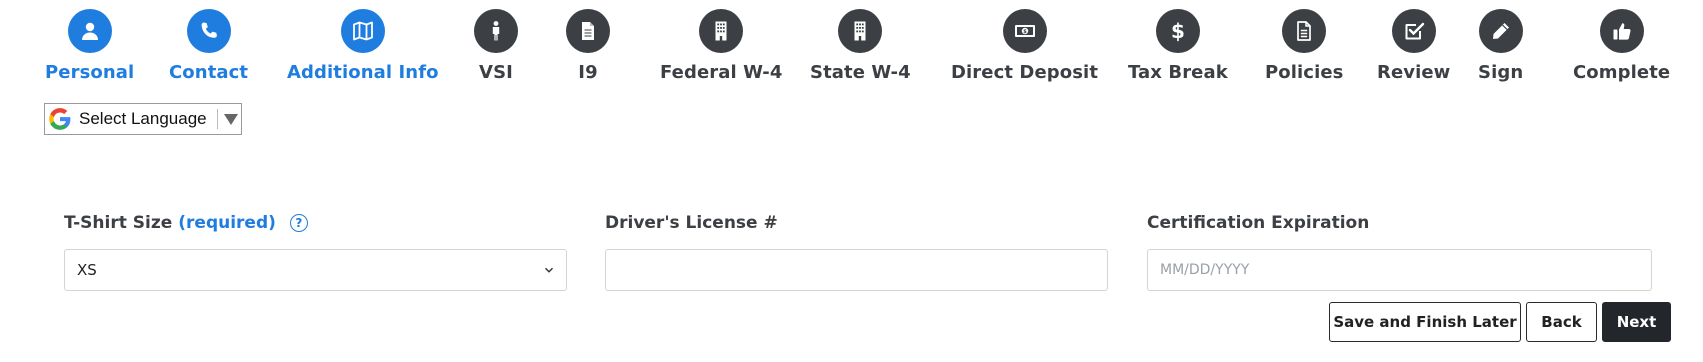 Image resolution: width=1703 pixels, height=362 pixels. I want to click on step-label: Contact, so click(209, 72).